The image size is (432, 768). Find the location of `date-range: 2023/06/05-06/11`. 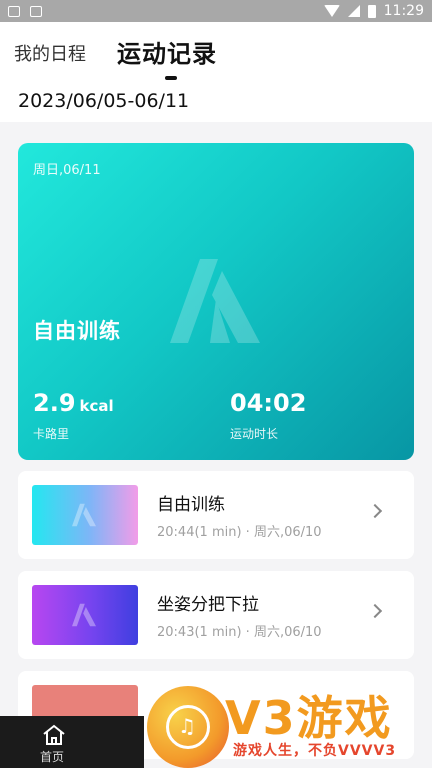

date-range: 2023/06/05-06/11 is located at coordinates (103, 101).